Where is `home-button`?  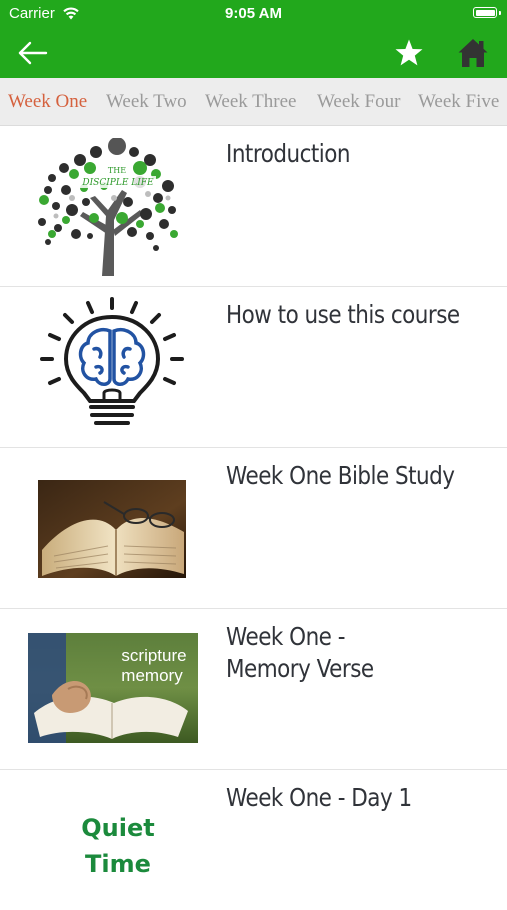 home-button is located at coordinates (473, 53).